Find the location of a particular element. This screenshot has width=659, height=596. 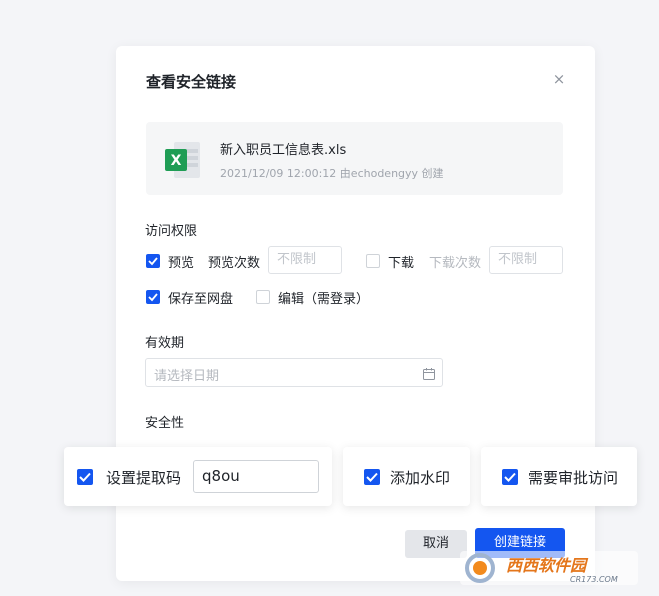

watermark-checkbox is located at coordinates (372, 477).